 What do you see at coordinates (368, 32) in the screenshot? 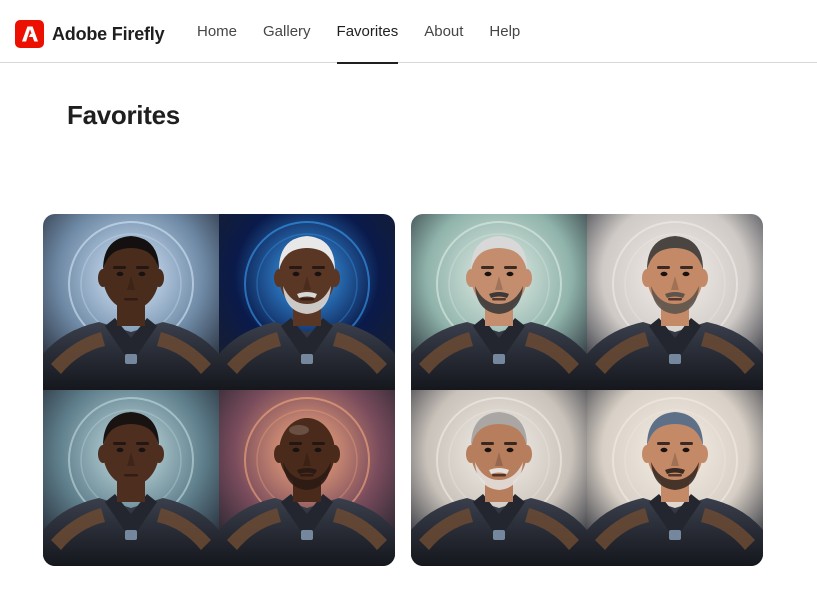
I see `nav-item-favorites: Favorites` at bounding box center [368, 32].